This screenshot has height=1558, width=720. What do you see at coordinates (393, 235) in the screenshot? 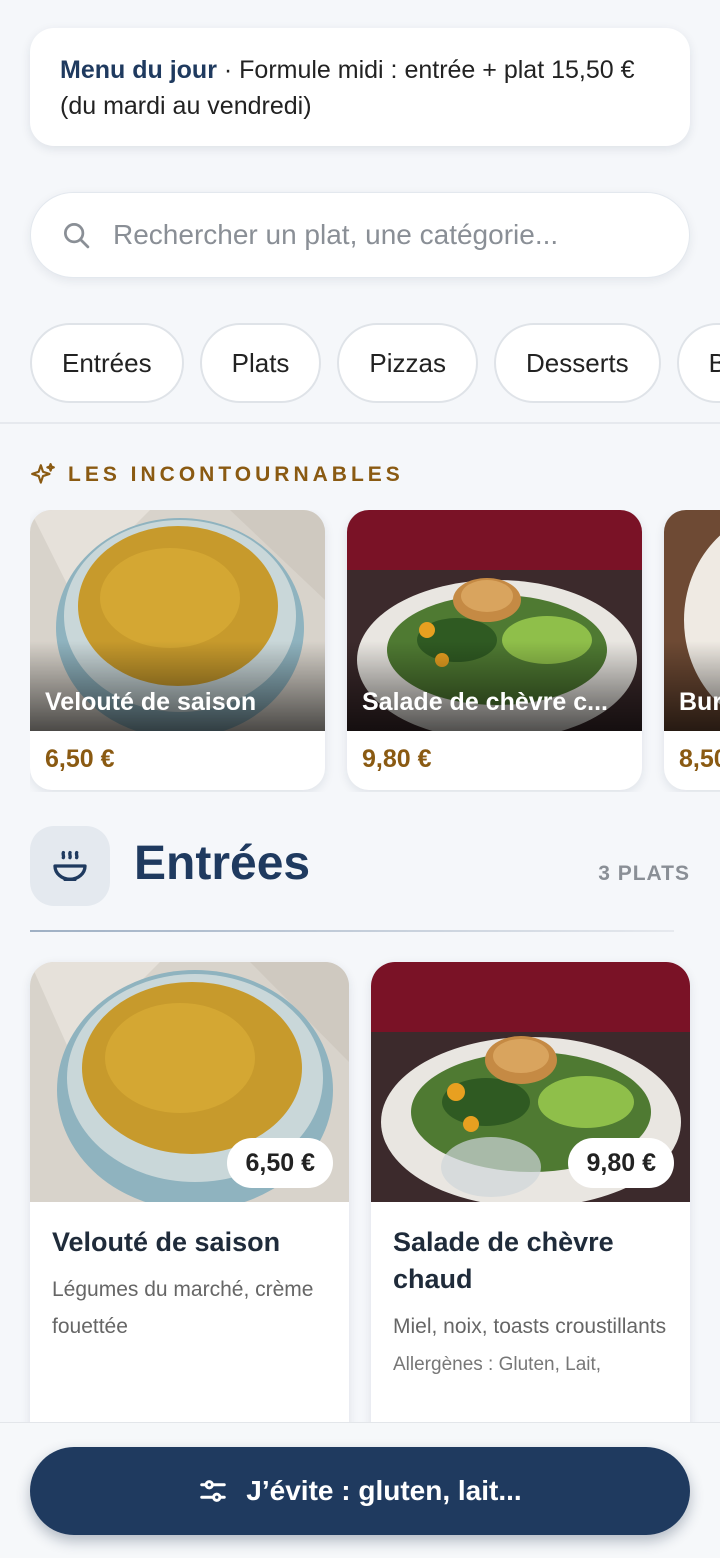
I see `search-input` at bounding box center [393, 235].